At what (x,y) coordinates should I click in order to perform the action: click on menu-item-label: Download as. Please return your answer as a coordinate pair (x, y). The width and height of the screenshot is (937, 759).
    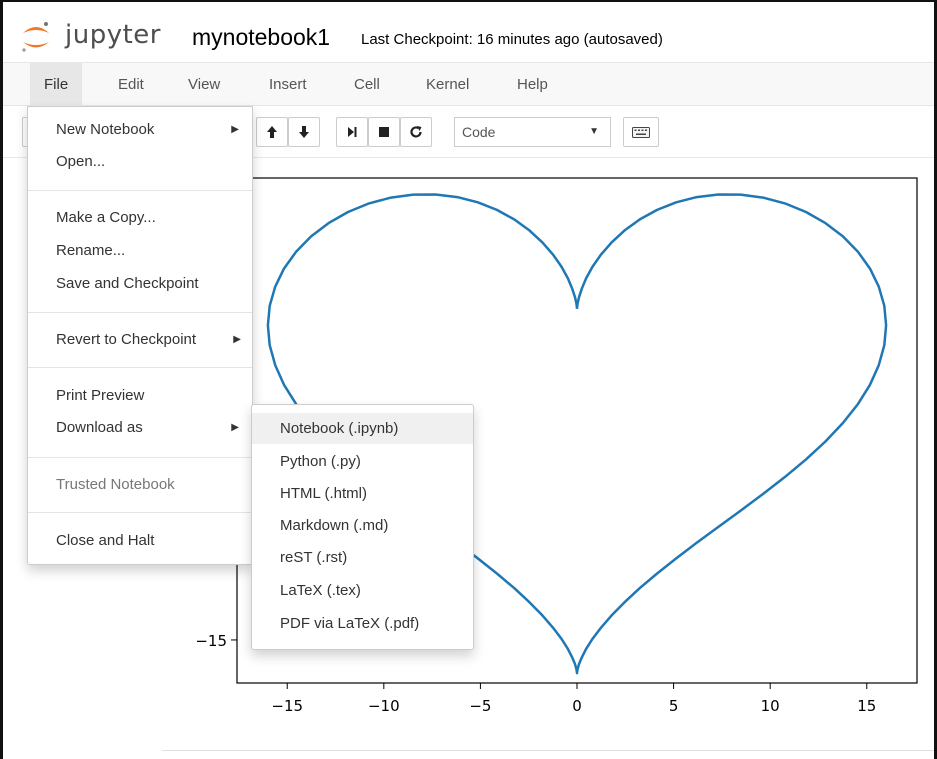
    Looking at the image, I should click on (99, 427).